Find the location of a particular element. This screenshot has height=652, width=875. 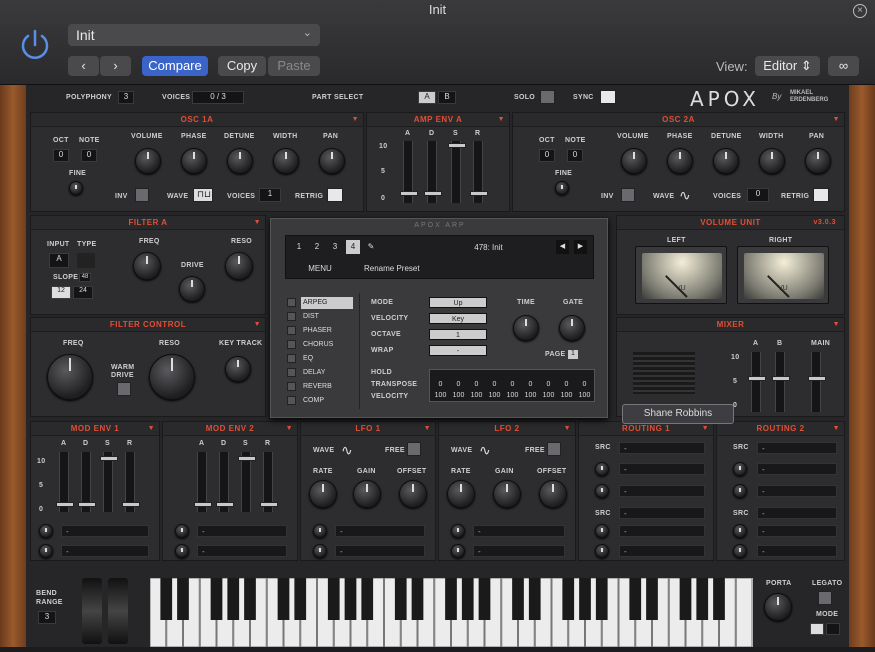

modenv2-release-fader is located at coordinates (269, 482).